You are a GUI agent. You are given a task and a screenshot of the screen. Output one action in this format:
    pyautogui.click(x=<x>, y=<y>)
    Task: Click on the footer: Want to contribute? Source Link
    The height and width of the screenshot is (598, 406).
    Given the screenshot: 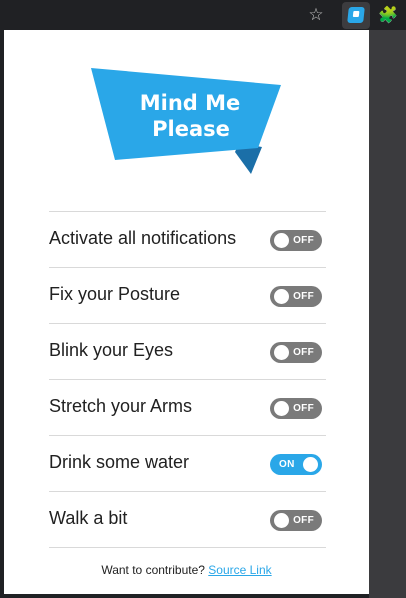 What is the action you would take?
    pyautogui.click(x=186, y=570)
    